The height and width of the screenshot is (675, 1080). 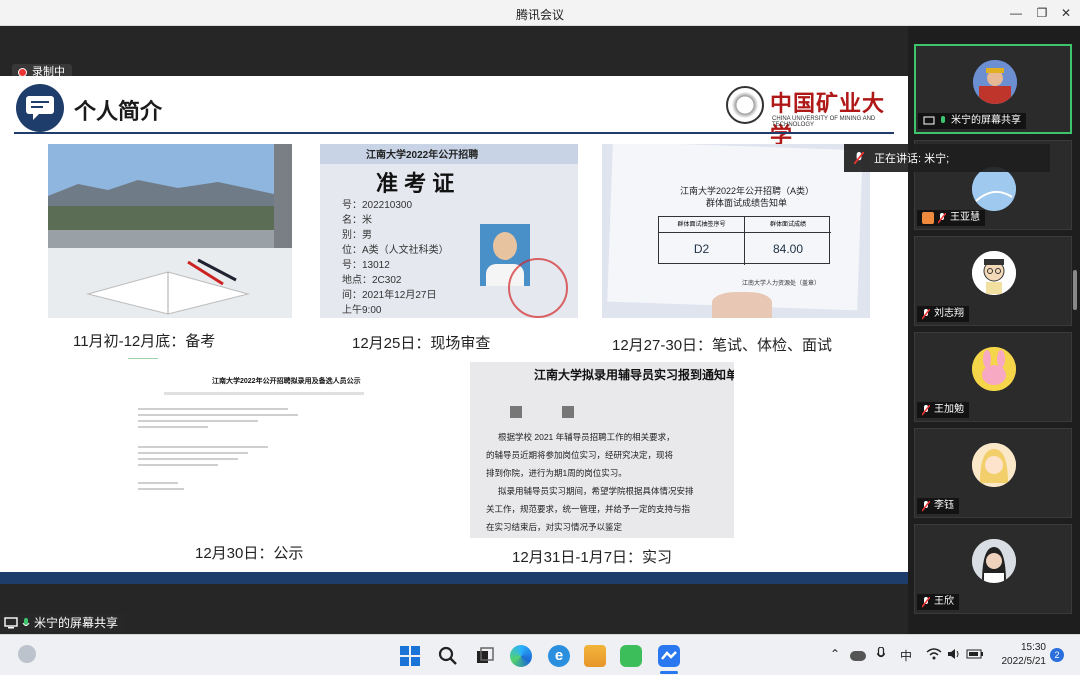 What do you see at coordinates (722, 345) in the screenshot?
I see `photo-caption: 12月27-30日：笔试、体检、面试` at bounding box center [722, 345].